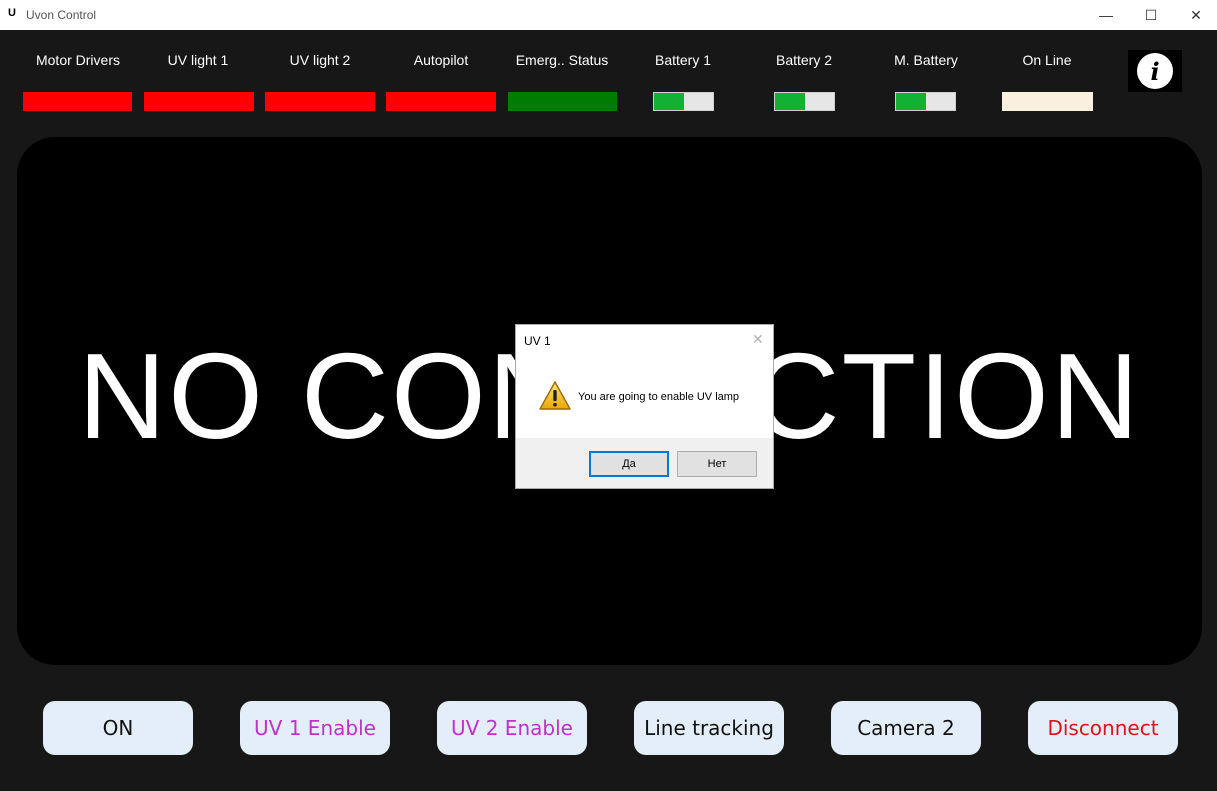 The width and height of the screenshot is (1217, 791). What do you see at coordinates (1195, 15) in the screenshot?
I see `close-button: ✕` at bounding box center [1195, 15].